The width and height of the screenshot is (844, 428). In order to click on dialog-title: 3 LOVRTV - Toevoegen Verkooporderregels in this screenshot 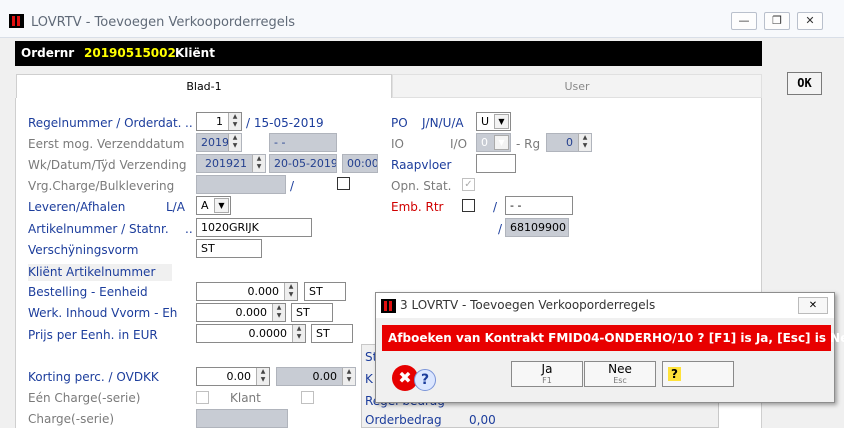, I will do `click(528, 305)`.